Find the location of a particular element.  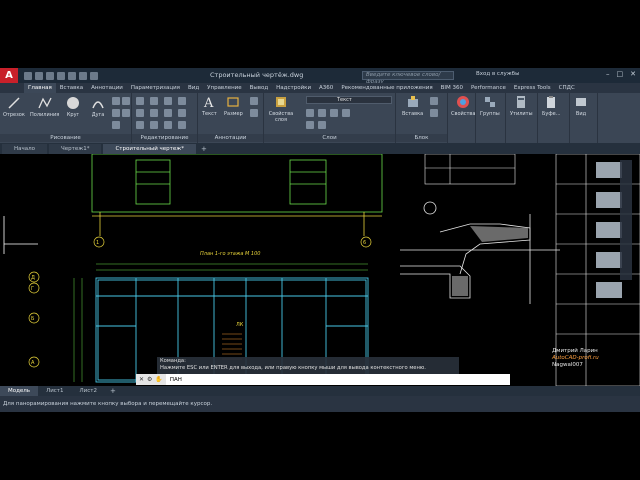

new-layout-icon: + is located at coordinates (113, 391).